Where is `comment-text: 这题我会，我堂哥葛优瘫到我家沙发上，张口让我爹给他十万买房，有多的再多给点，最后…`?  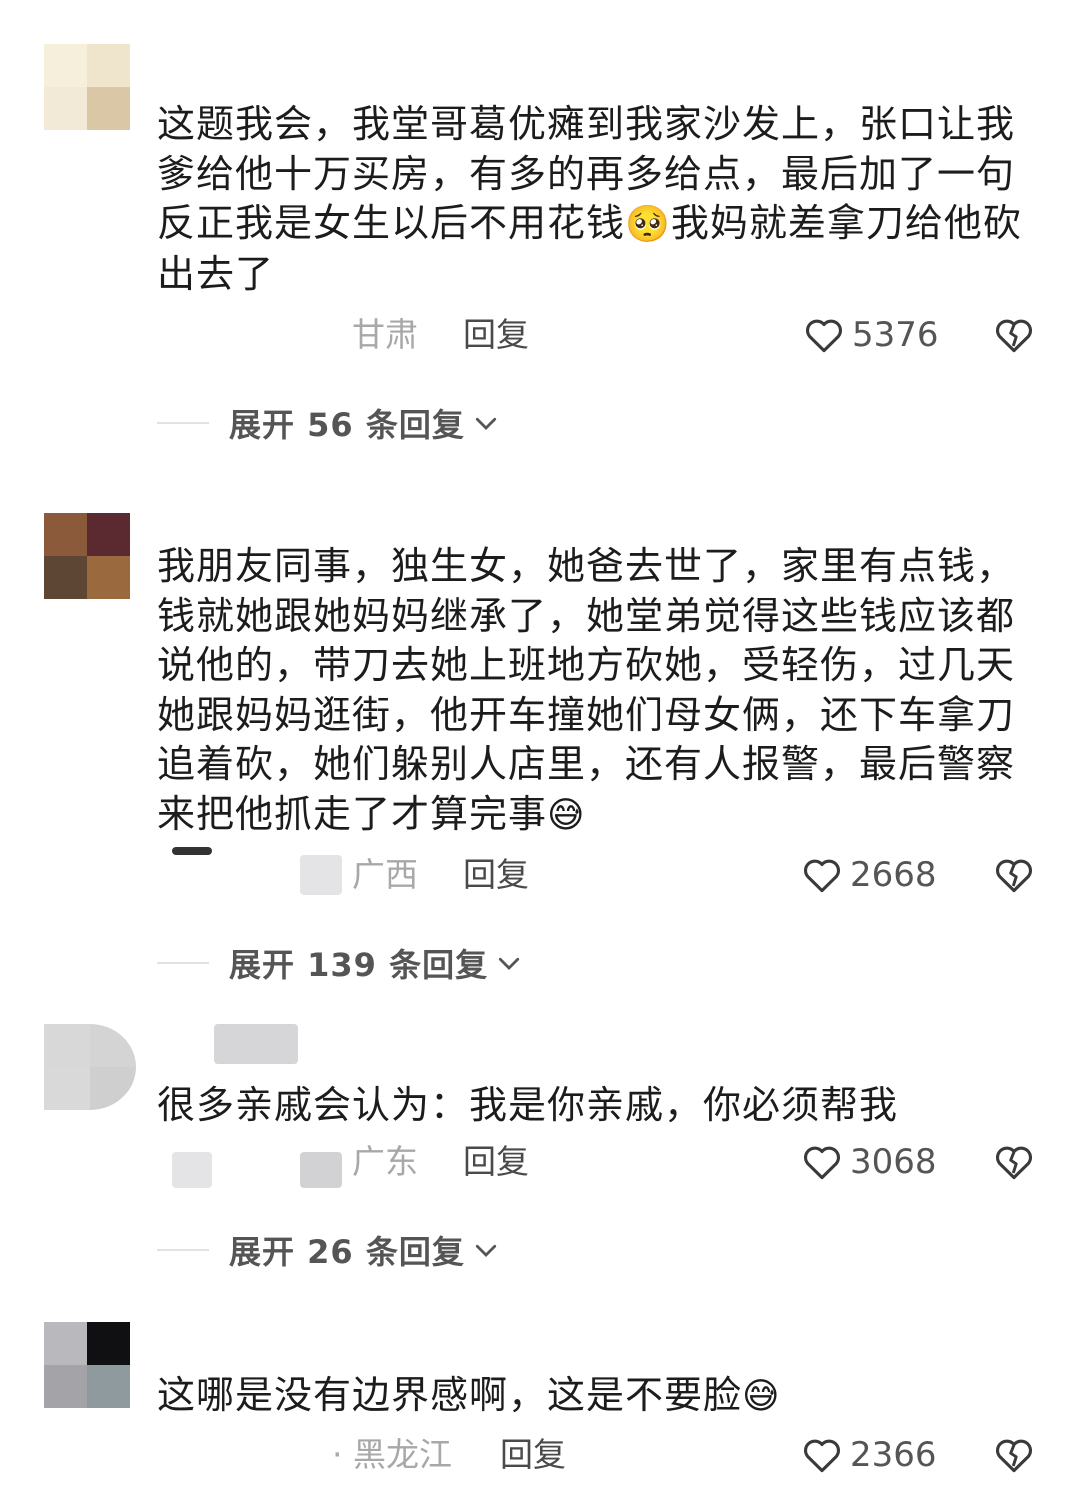 comment-text: 这题我会，我堂哥葛优瘫到我家沙发上，张口让我爹给他十万买房，有多的再多给点，最后… is located at coordinates (597, 199).